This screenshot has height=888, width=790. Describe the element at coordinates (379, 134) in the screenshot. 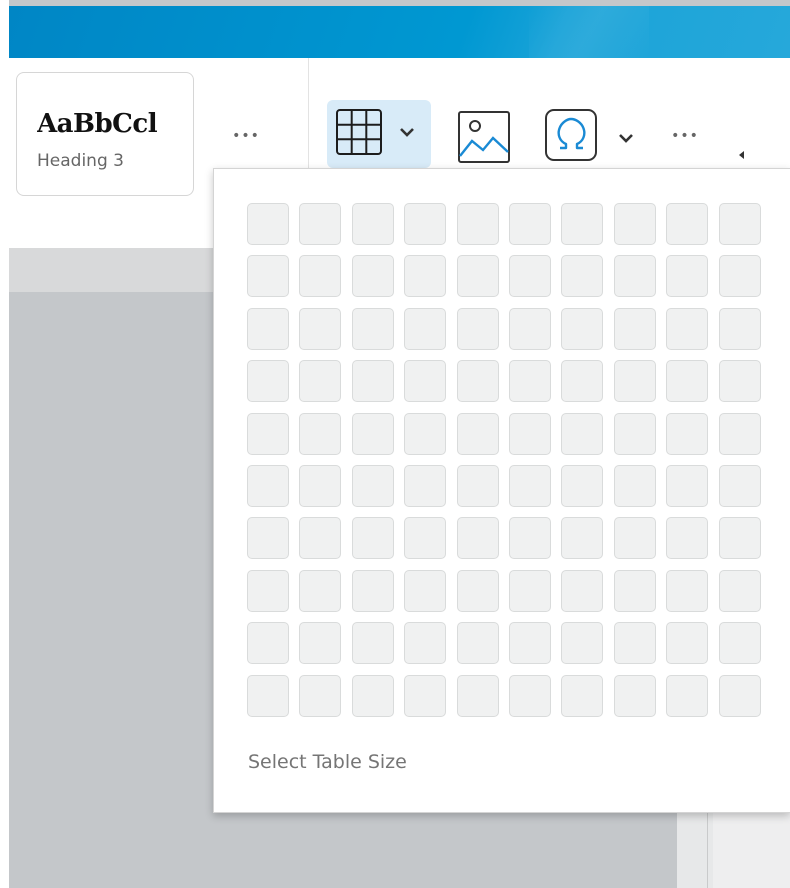

I see `insert-table-button` at that location.